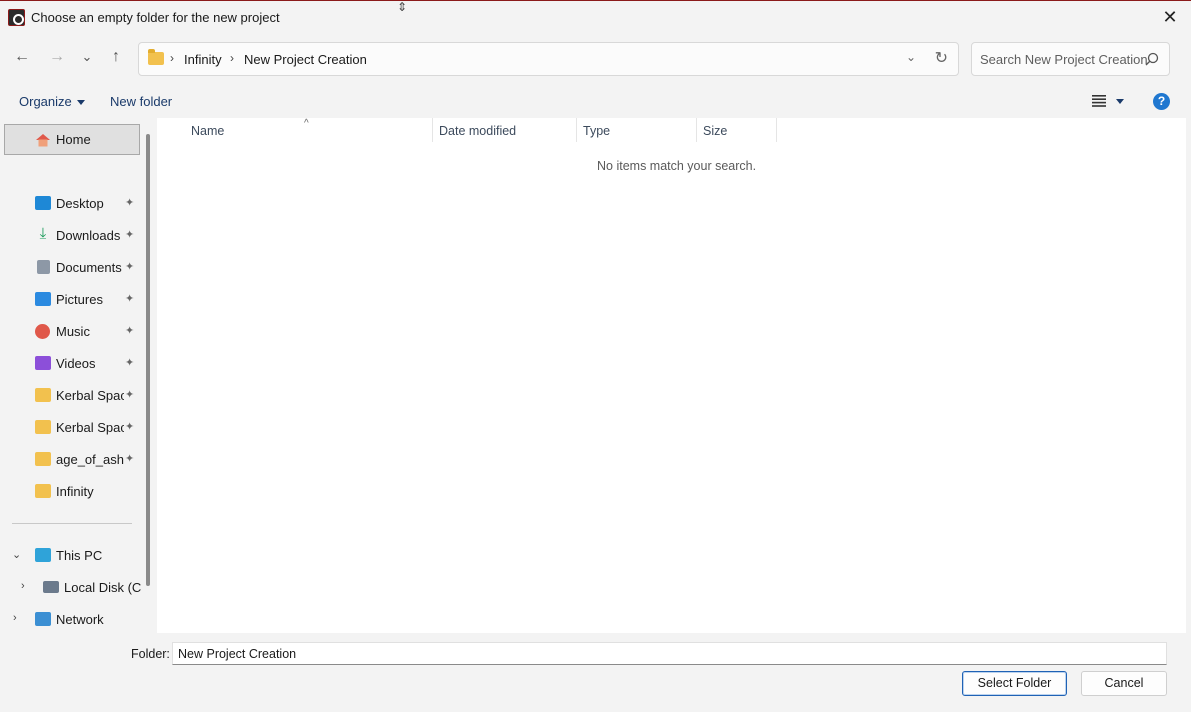  Describe the element at coordinates (1170, 17) in the screenshot. I see `close-button: ✕` at that location.